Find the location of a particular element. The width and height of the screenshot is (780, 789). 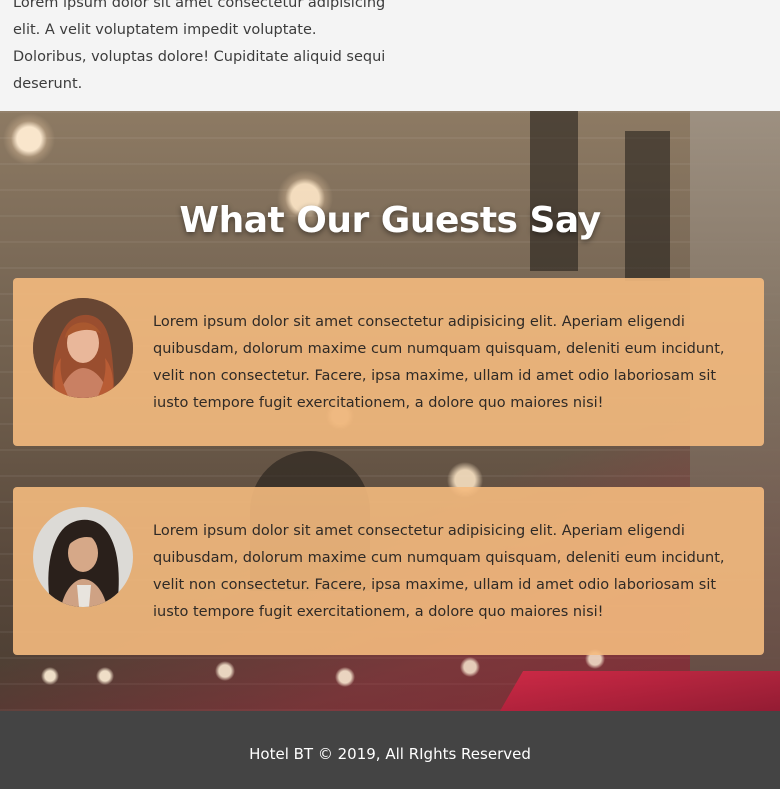

background-window is located at coordinates (554, 191).